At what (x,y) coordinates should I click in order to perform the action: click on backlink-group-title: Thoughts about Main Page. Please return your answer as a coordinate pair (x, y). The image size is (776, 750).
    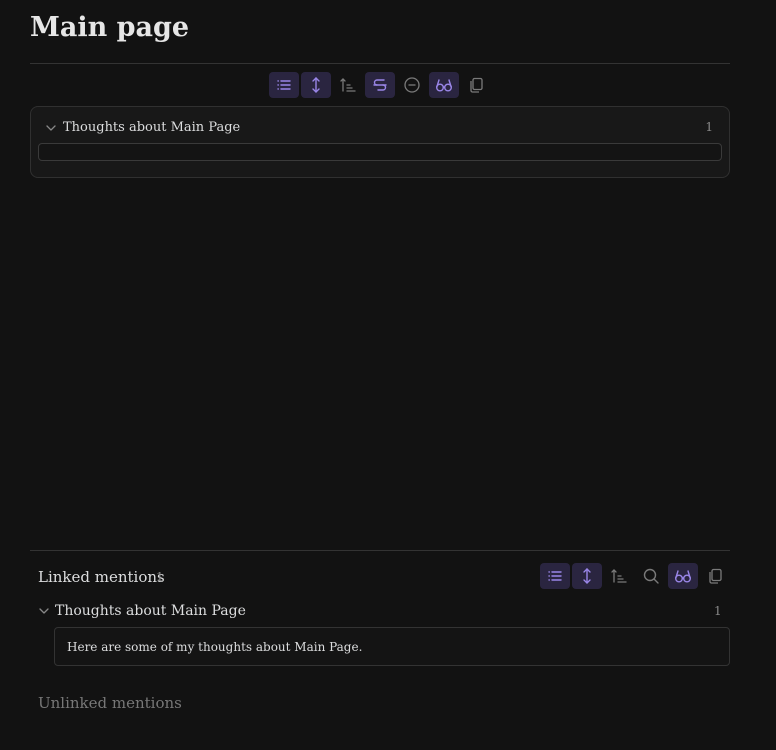
    Looking at the image, I should click on (150, 611).